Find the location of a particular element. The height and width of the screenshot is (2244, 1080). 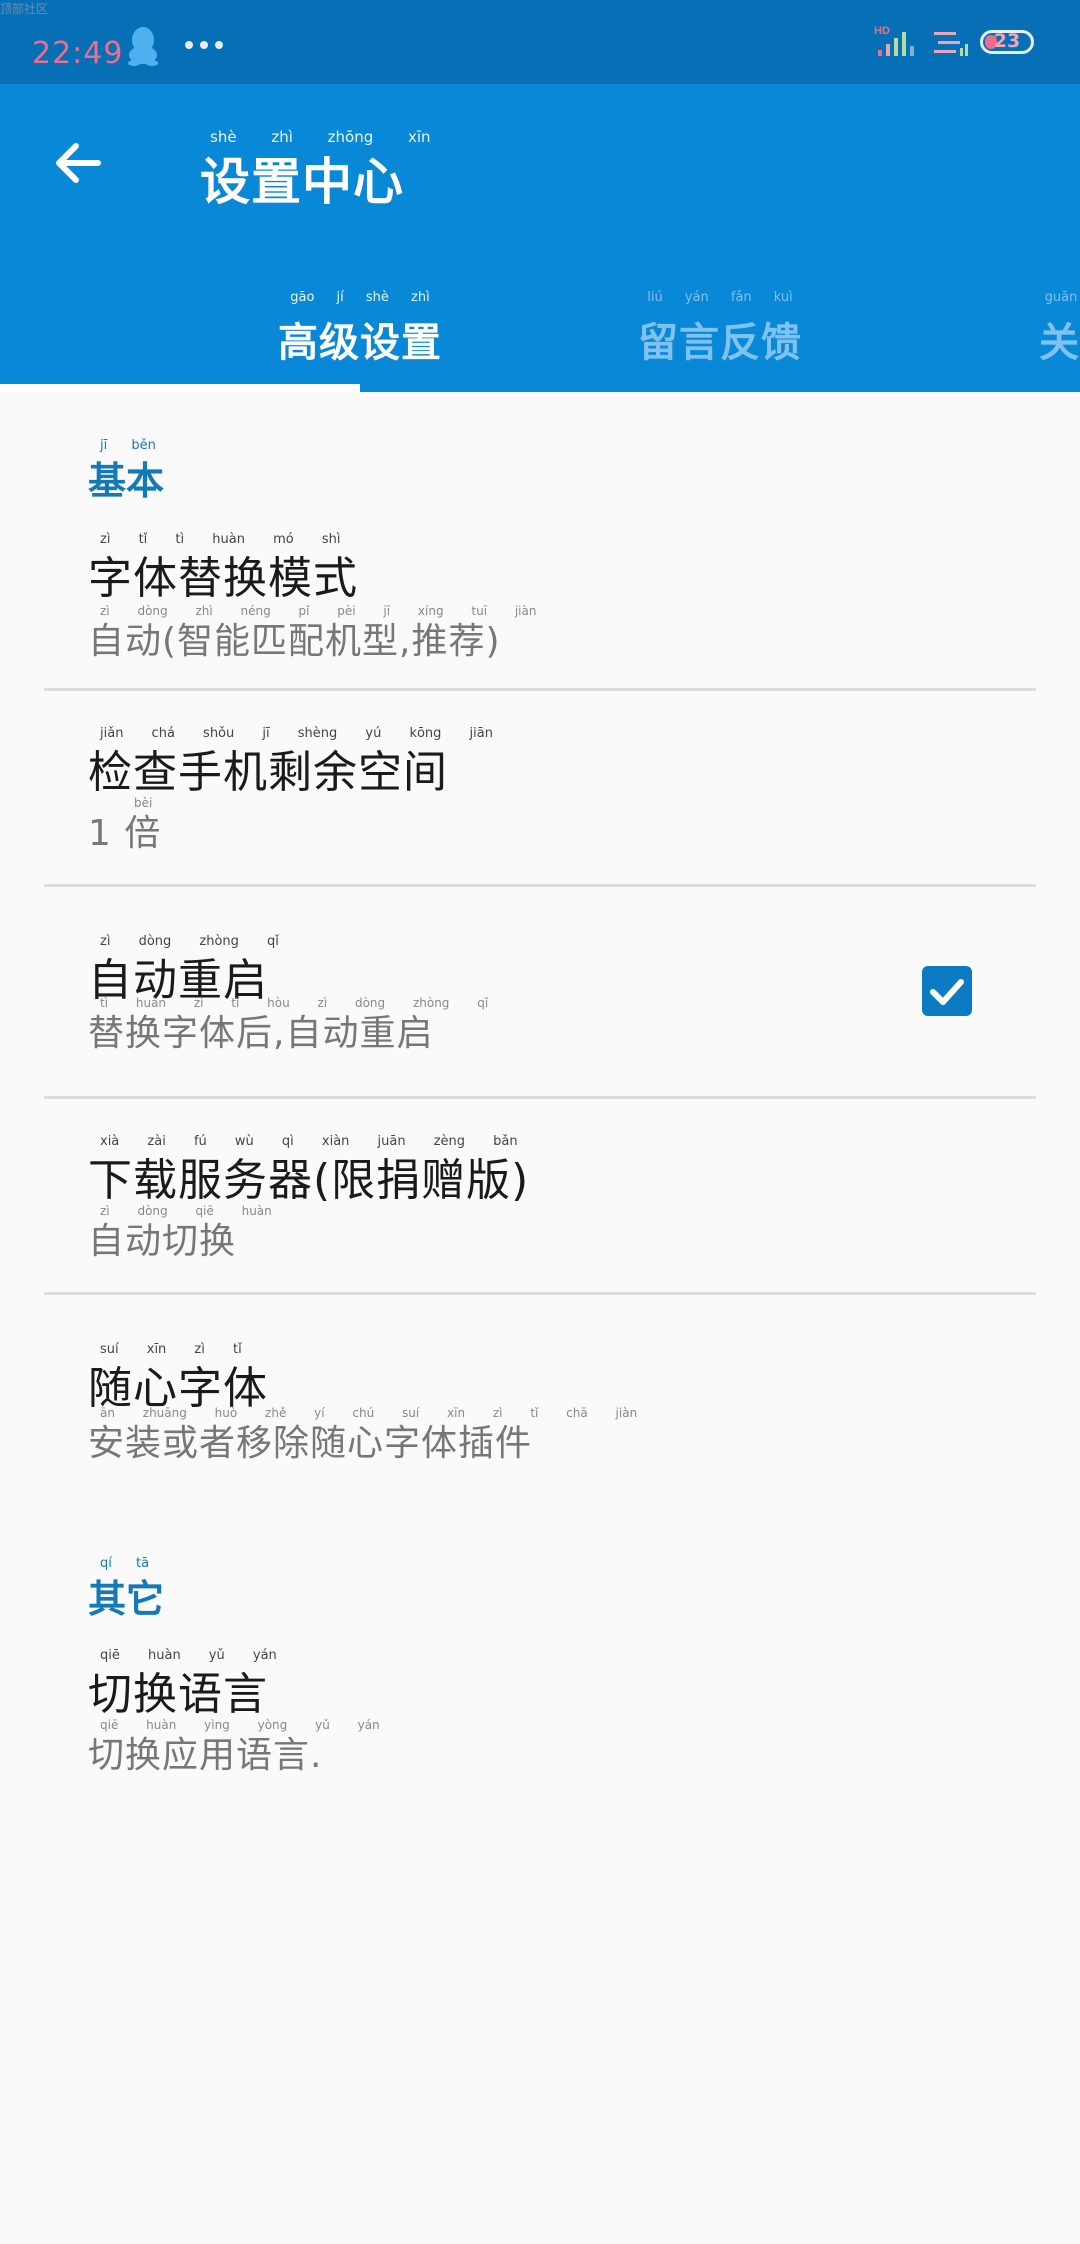

svg-text: HD is located at coordinates (882, 31).